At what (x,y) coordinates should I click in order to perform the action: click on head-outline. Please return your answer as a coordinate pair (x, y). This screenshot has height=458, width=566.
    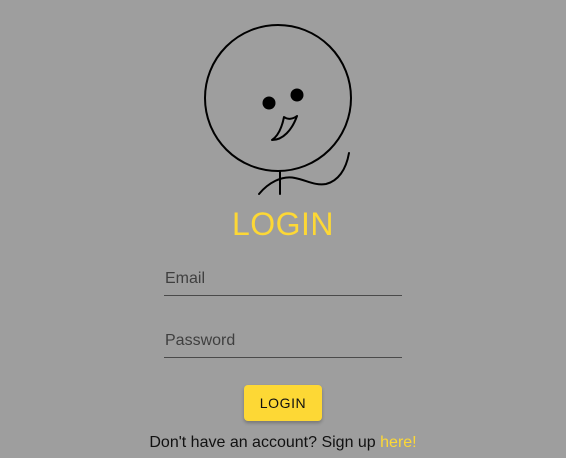
    Looking at the image, I should click on (278, 98).